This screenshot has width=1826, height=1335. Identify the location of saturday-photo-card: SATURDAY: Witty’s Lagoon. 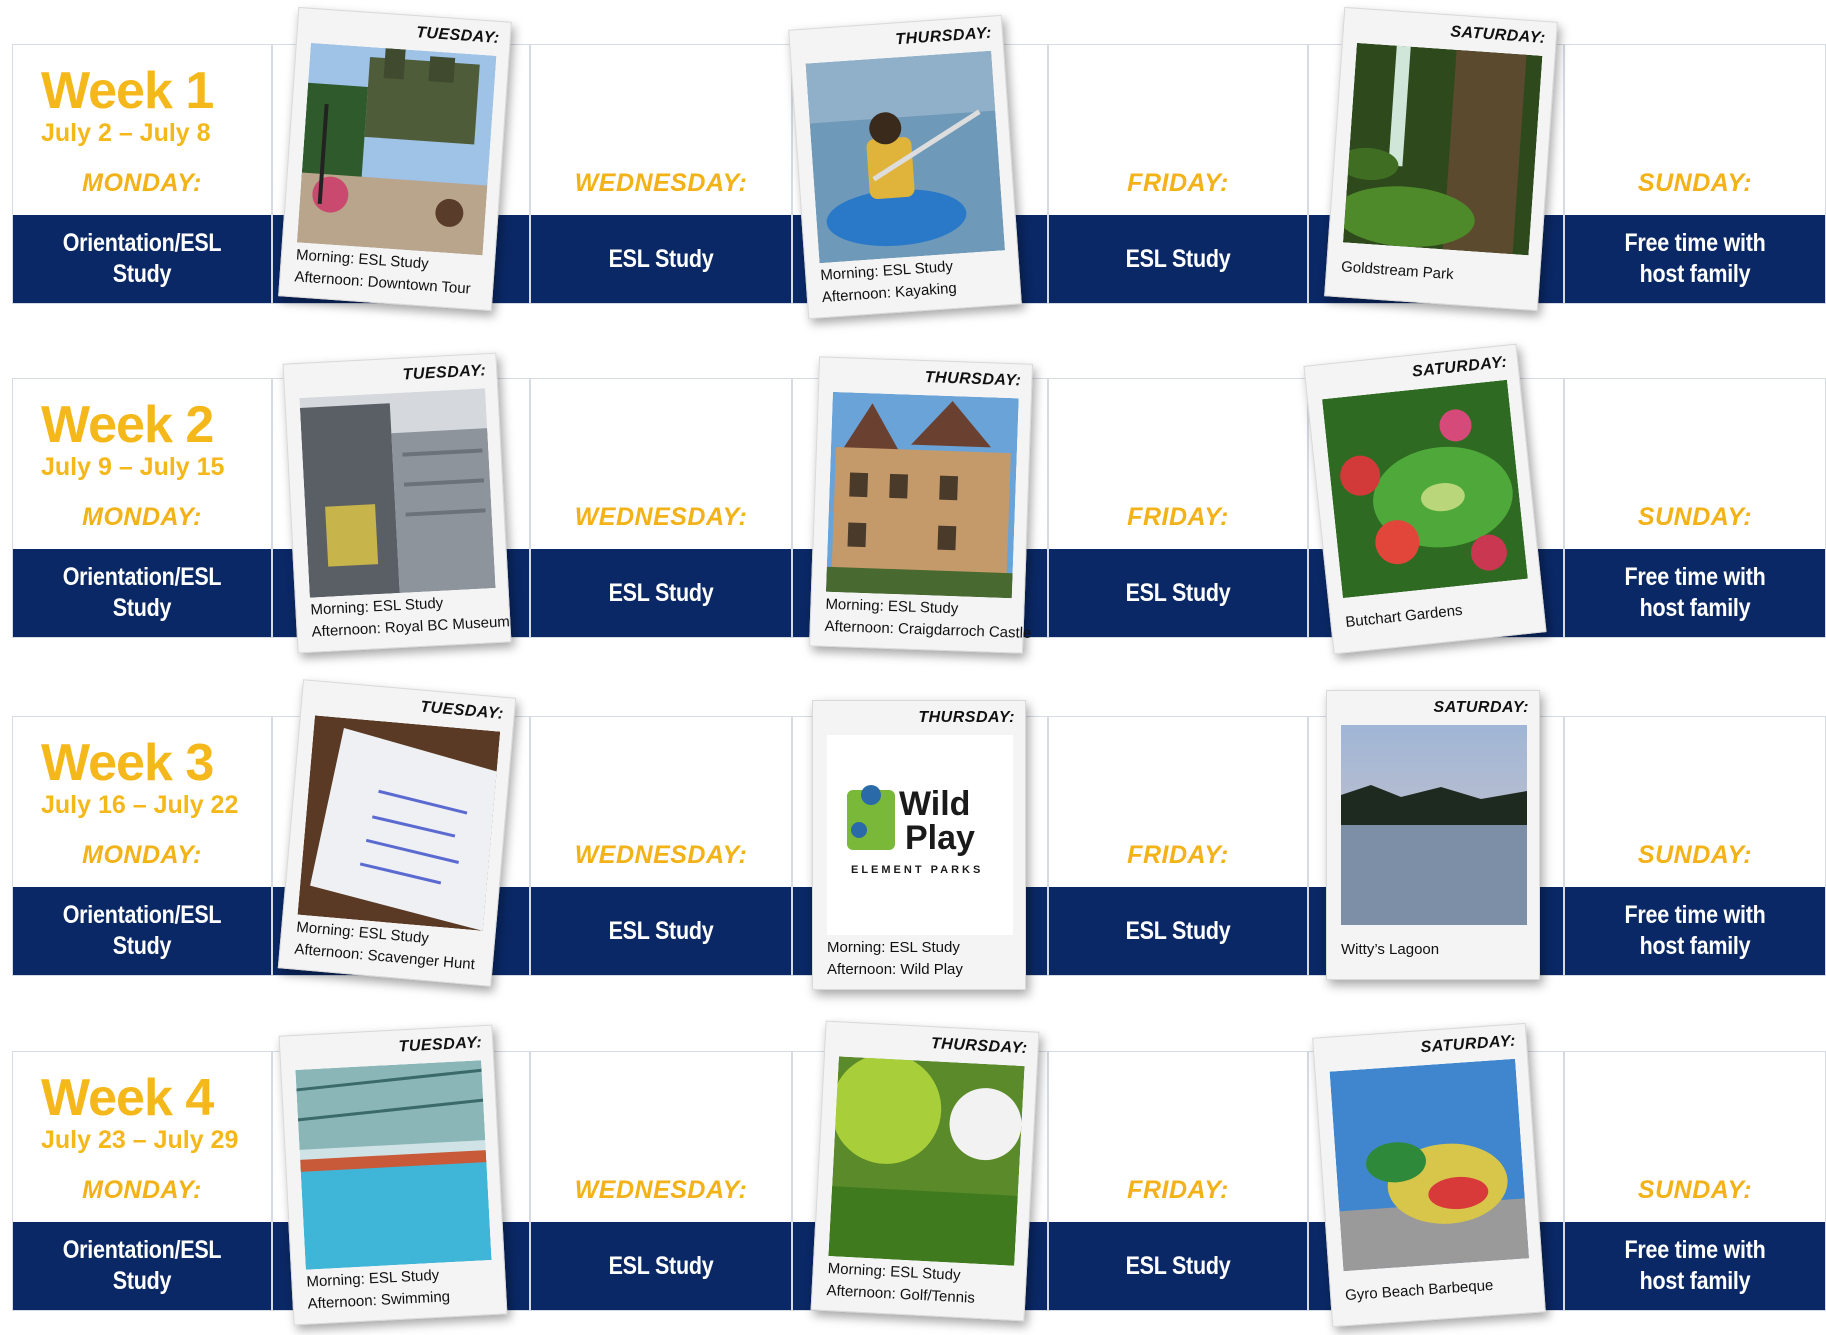
(1433, 835).